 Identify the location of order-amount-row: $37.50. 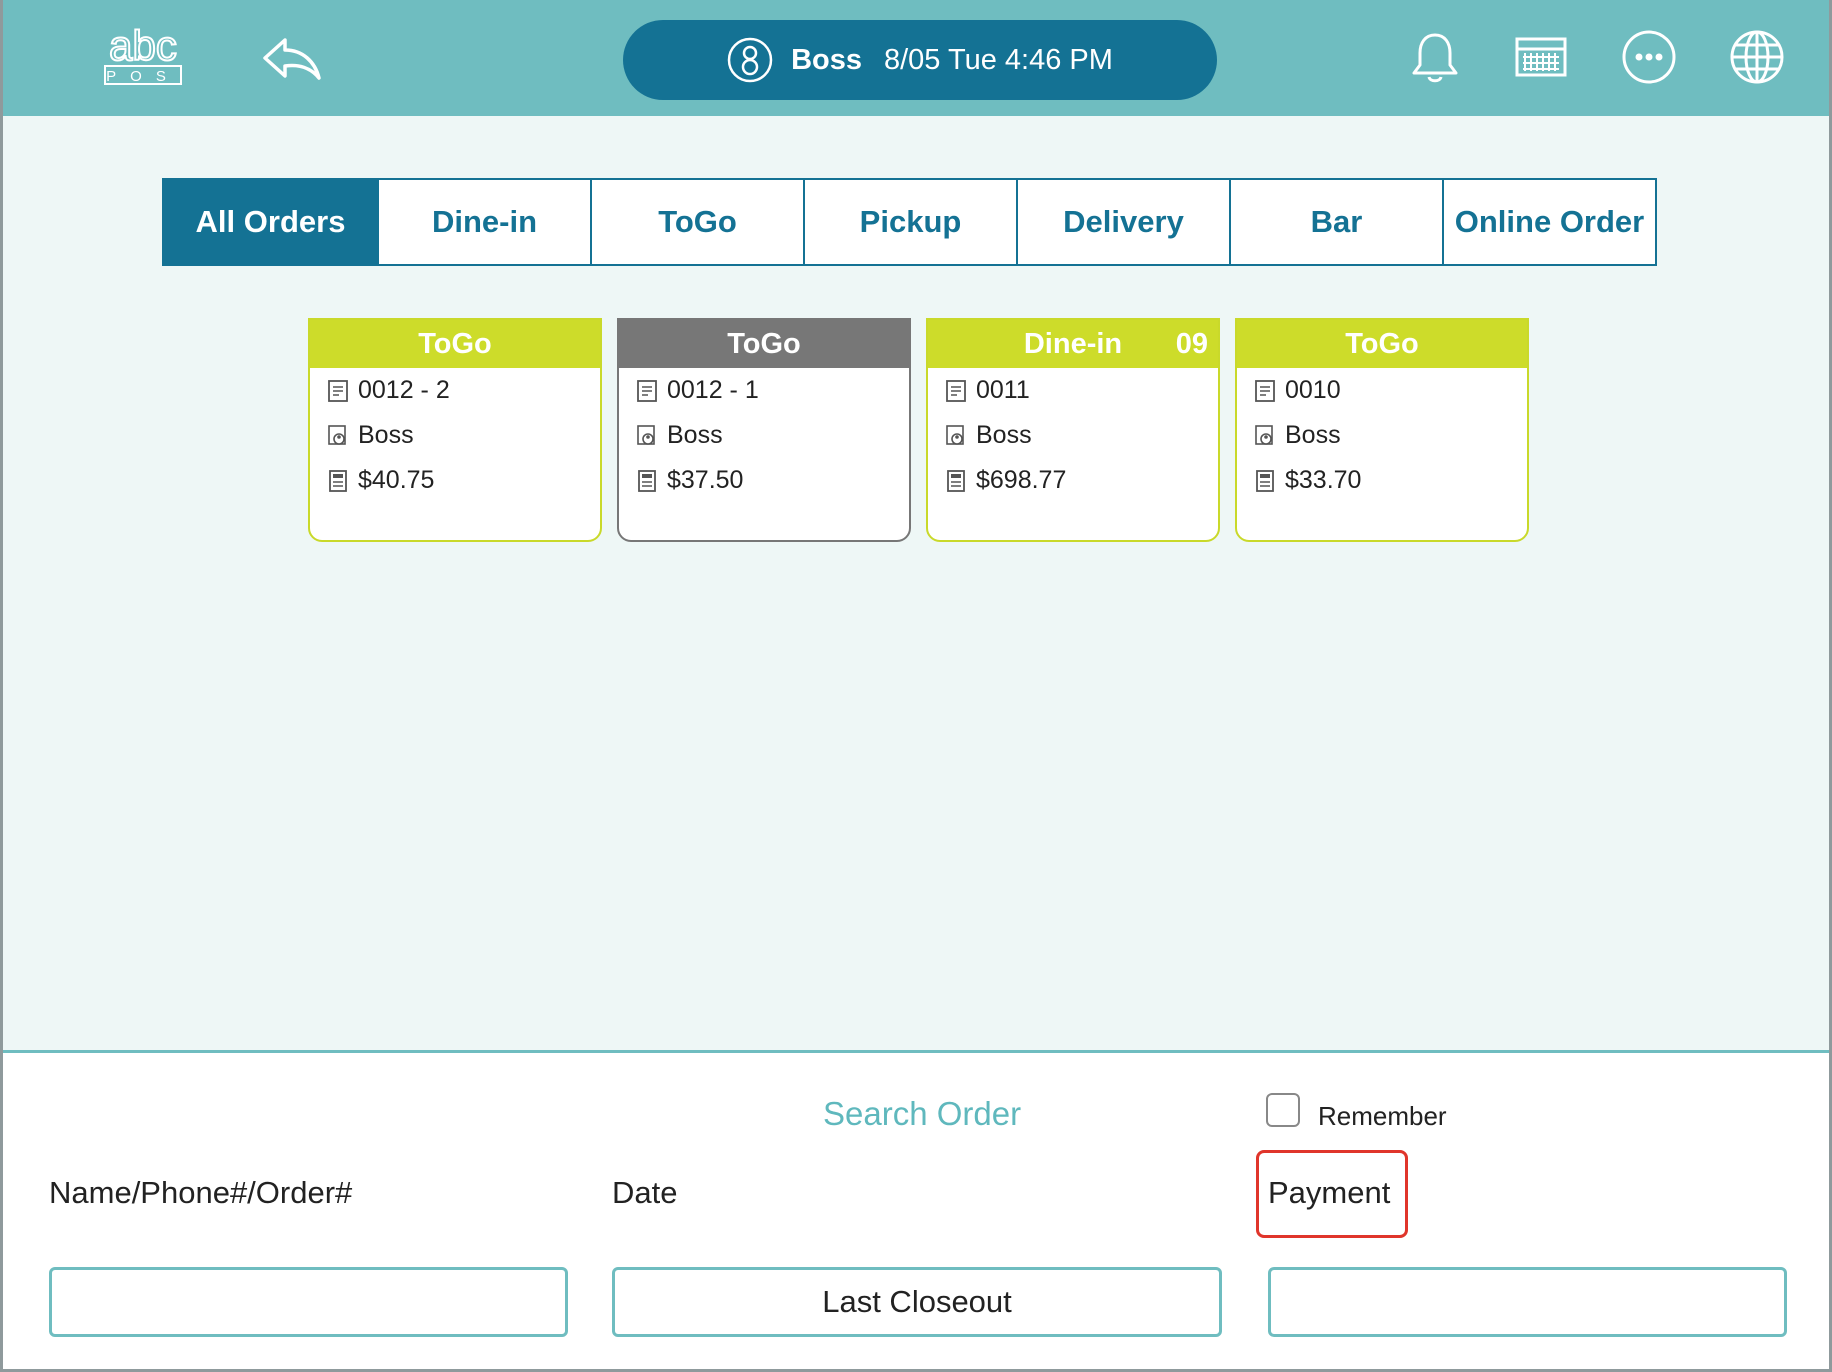
(764, 480).